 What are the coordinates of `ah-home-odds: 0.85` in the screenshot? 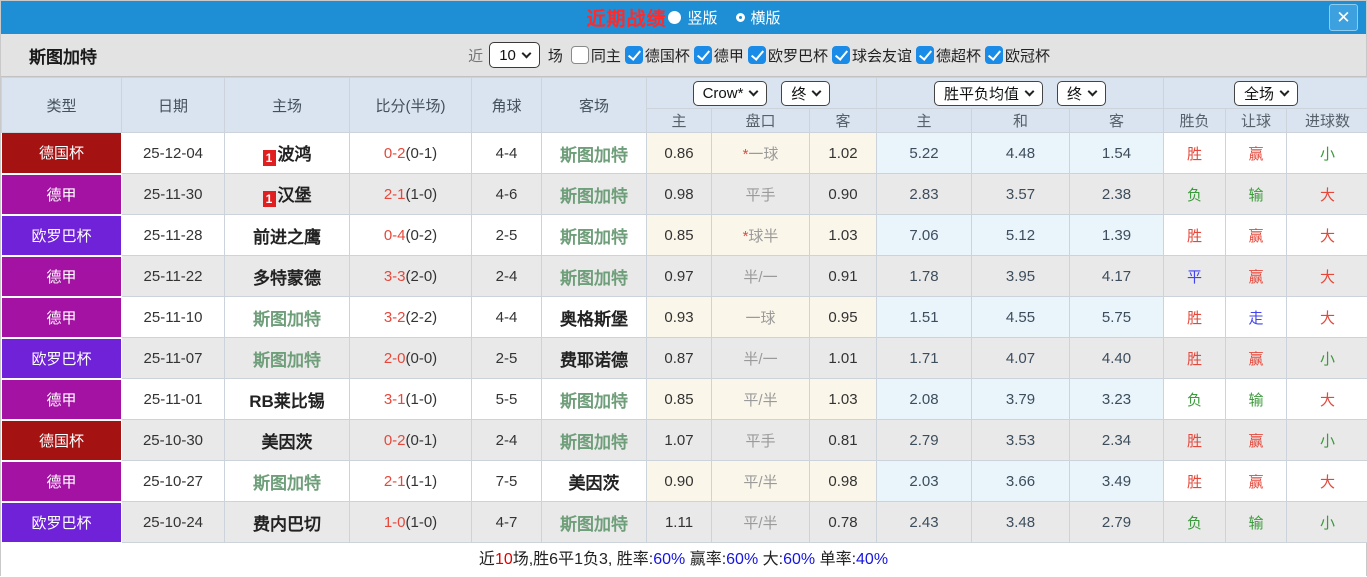 It's located at (679, 235).